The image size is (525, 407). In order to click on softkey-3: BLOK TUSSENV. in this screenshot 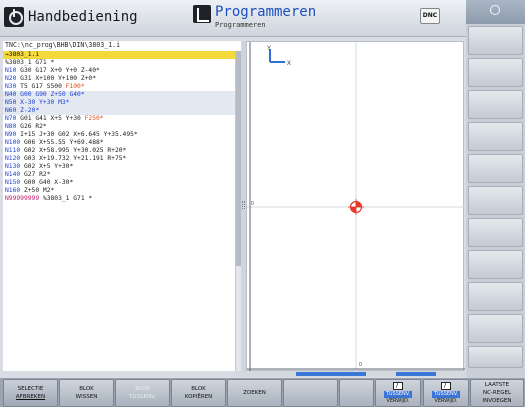, I will do `click(142, 393)`.